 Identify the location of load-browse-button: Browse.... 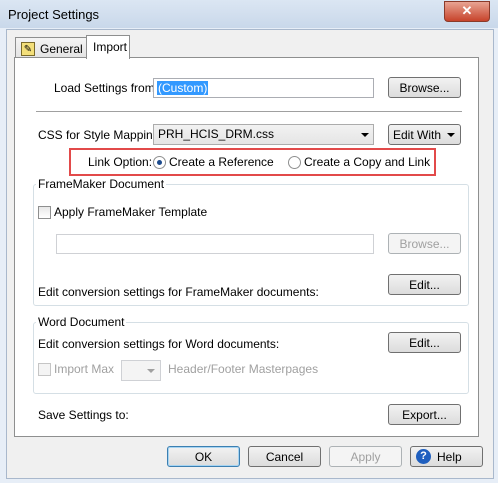
(424, 87).